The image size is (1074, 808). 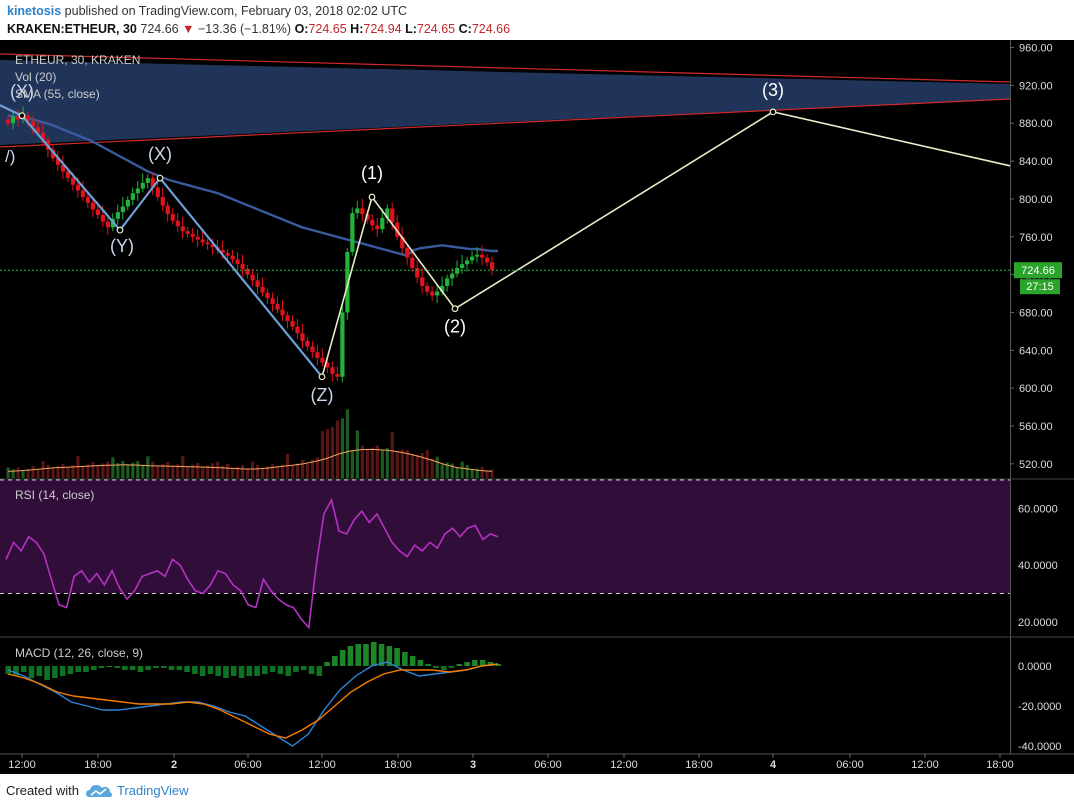 What do you see at coordinates (122, 246) in the screenshot?
I see `wave-label: (Y)` at bounding box center [122, 246].